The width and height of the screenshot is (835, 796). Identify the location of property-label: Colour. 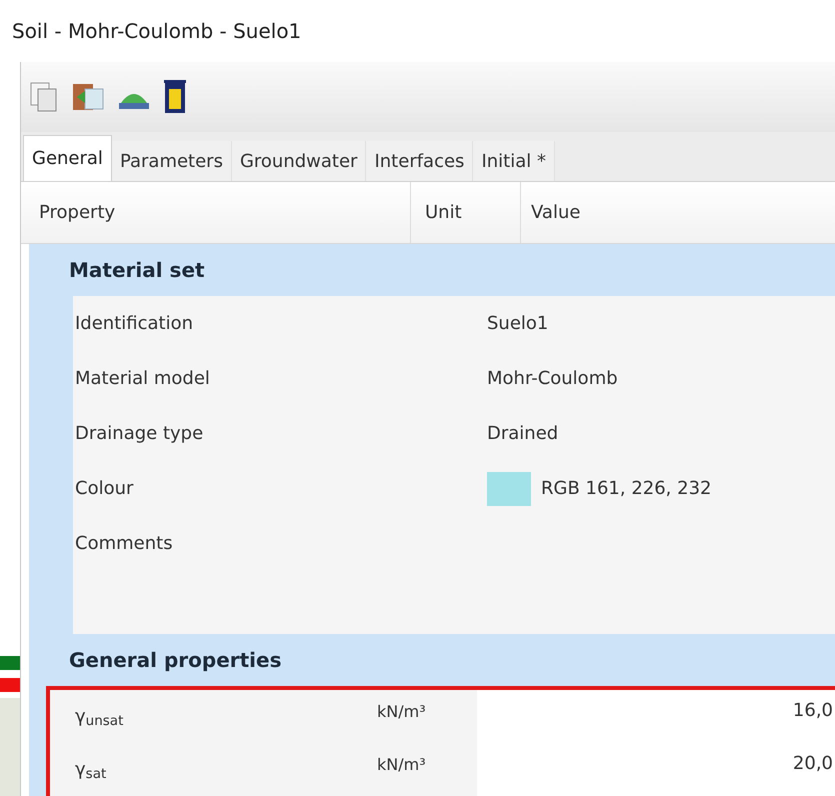
(104, 489).